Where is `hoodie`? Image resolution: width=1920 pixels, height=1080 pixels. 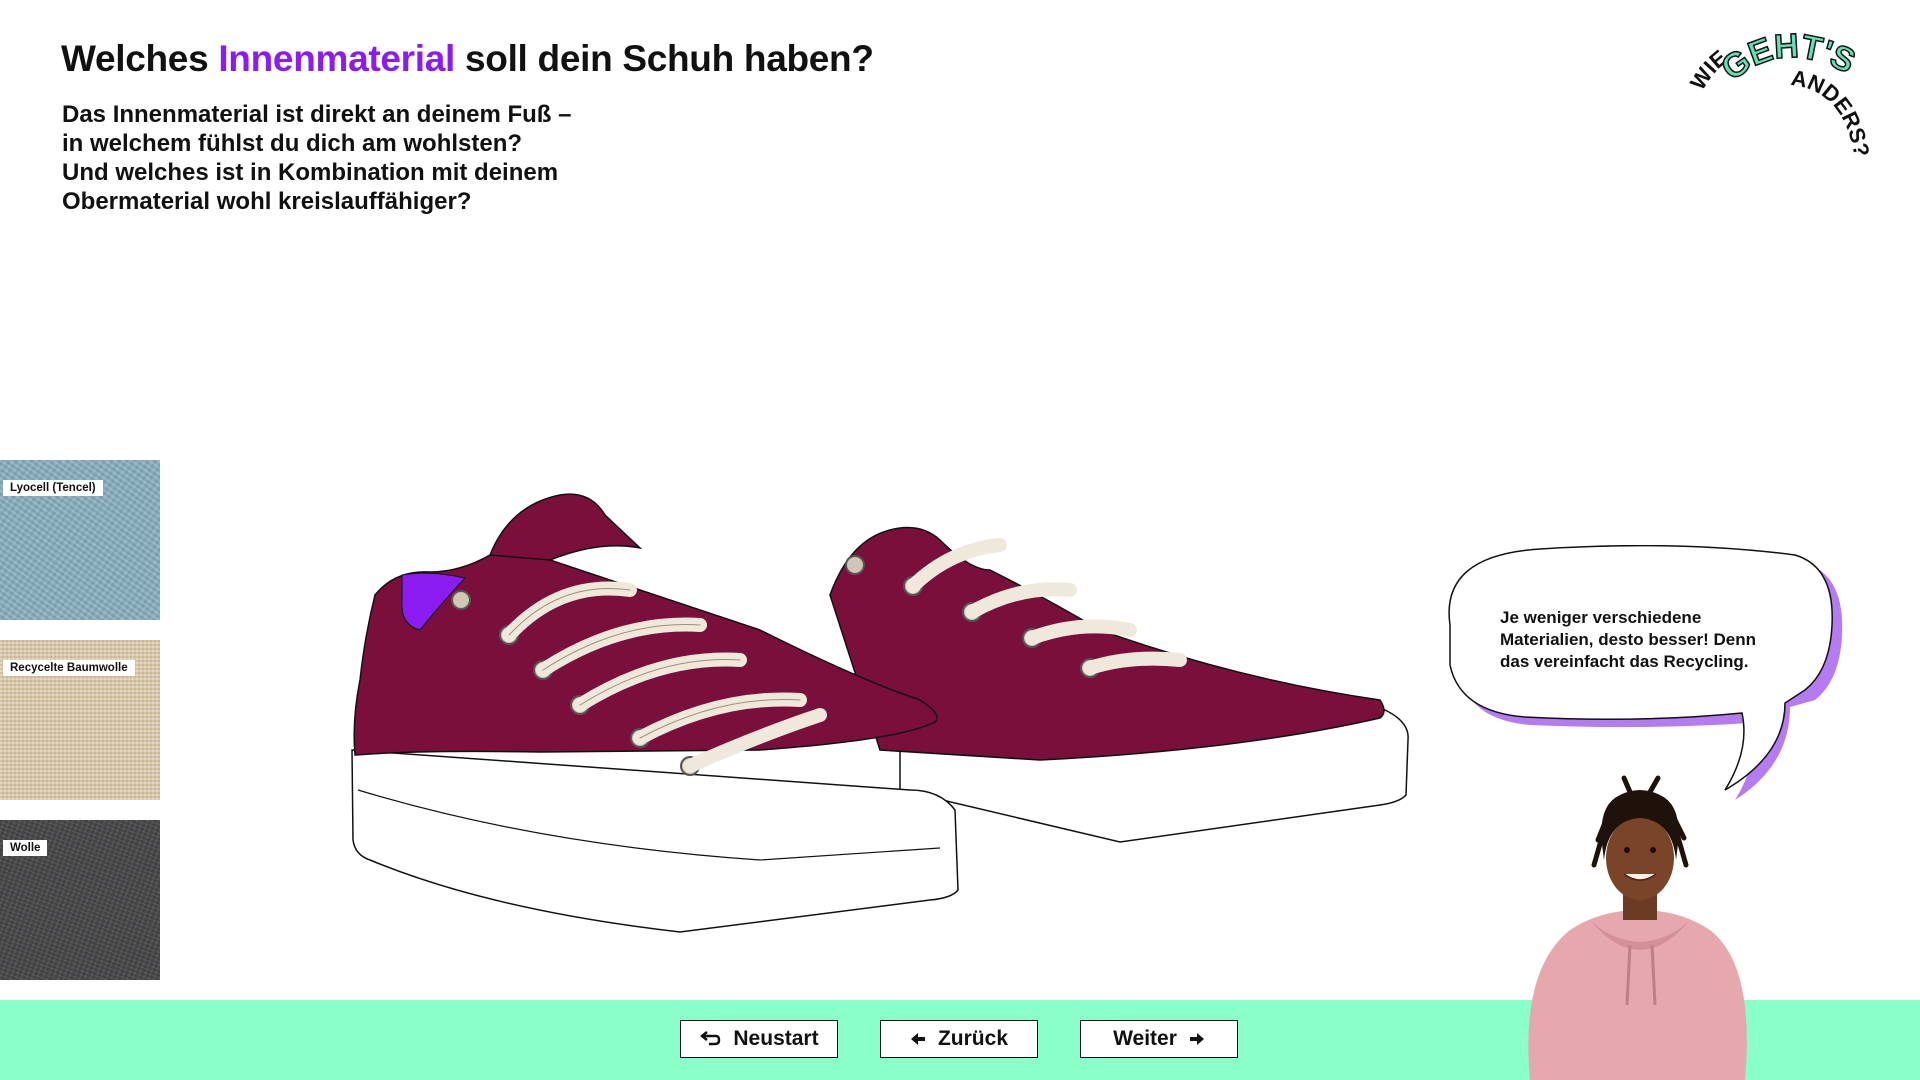 hoodie is located at coordinates (1637, 995).